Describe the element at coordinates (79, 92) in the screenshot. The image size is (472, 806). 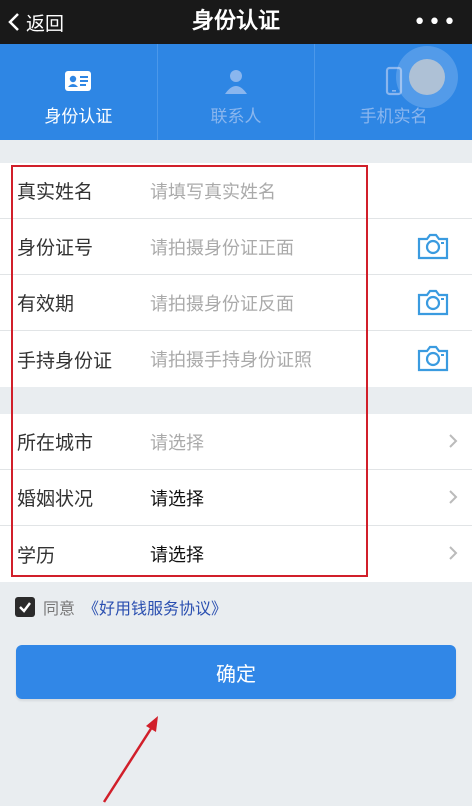
I see `tab-identity: 身份认证` at that location.